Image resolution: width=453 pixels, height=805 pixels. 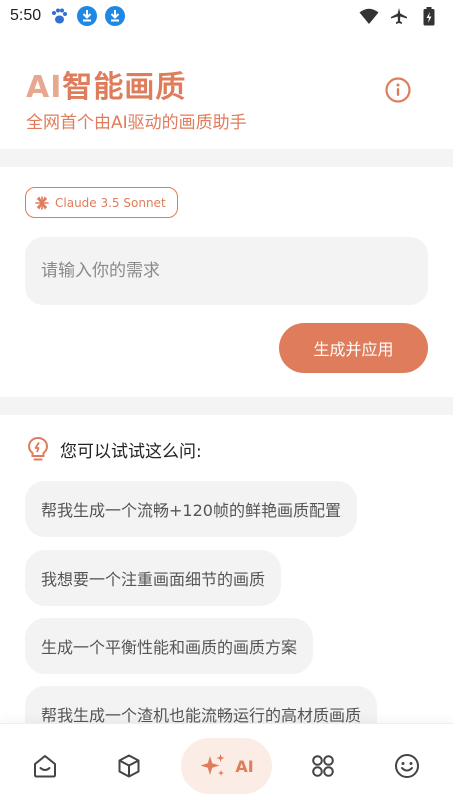 What do you see at coordinates (169, 646) in the screenshot?
I see `suggestion-chip: 生成一个平衡性能和画质的画质方案` at bounding box center [169, 646].